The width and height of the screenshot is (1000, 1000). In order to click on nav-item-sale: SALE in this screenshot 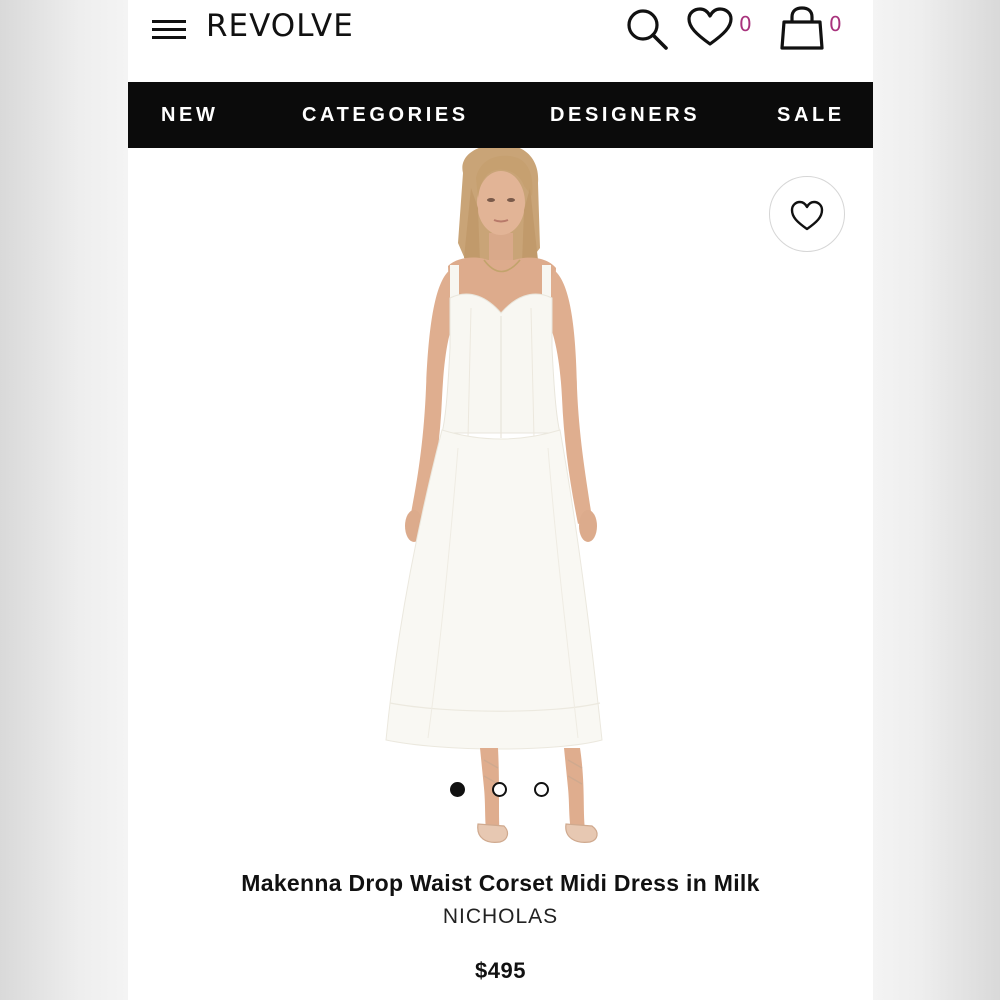, I will do `click(811, 115)`.